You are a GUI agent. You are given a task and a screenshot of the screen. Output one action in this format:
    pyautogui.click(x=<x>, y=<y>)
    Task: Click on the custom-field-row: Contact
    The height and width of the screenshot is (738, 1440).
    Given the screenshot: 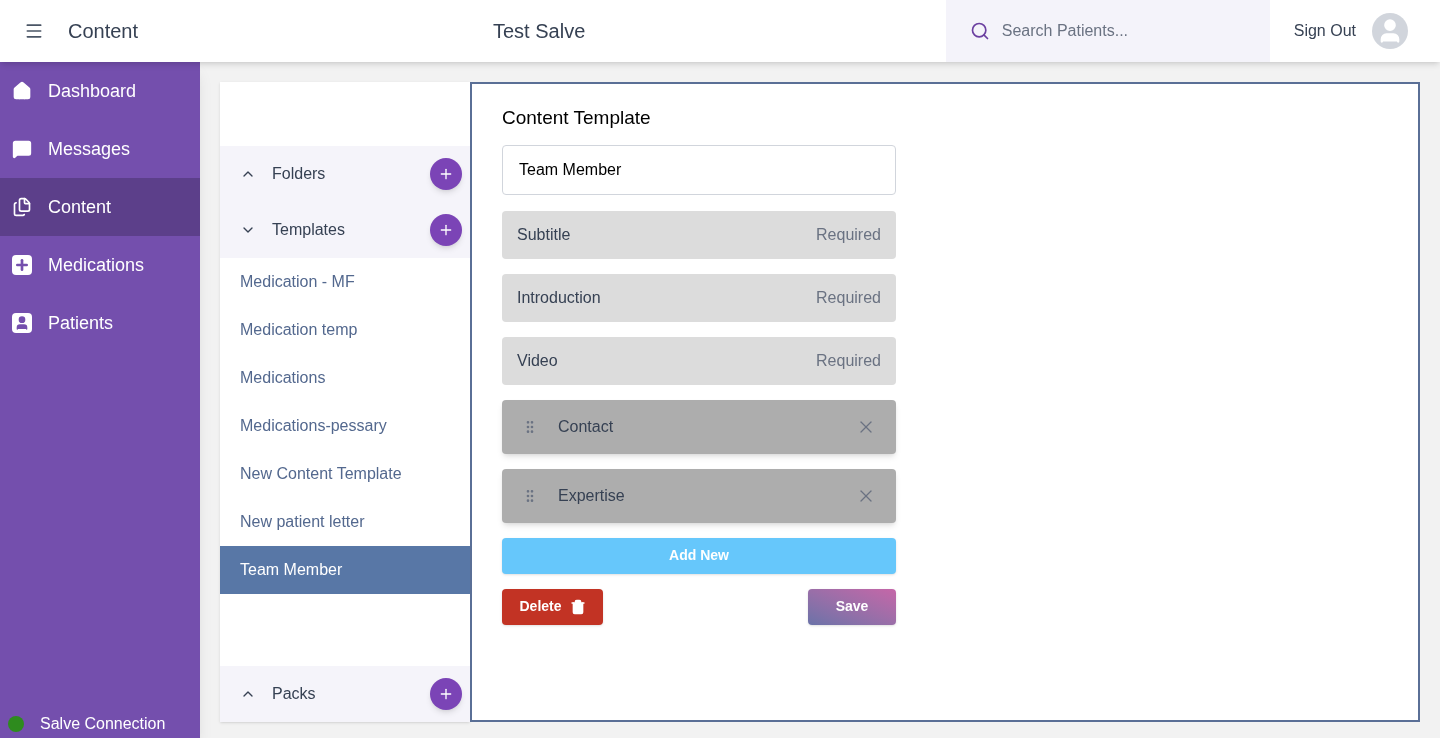 What is the action you would take?
    pyautogui.click(x=699, y=426)
    